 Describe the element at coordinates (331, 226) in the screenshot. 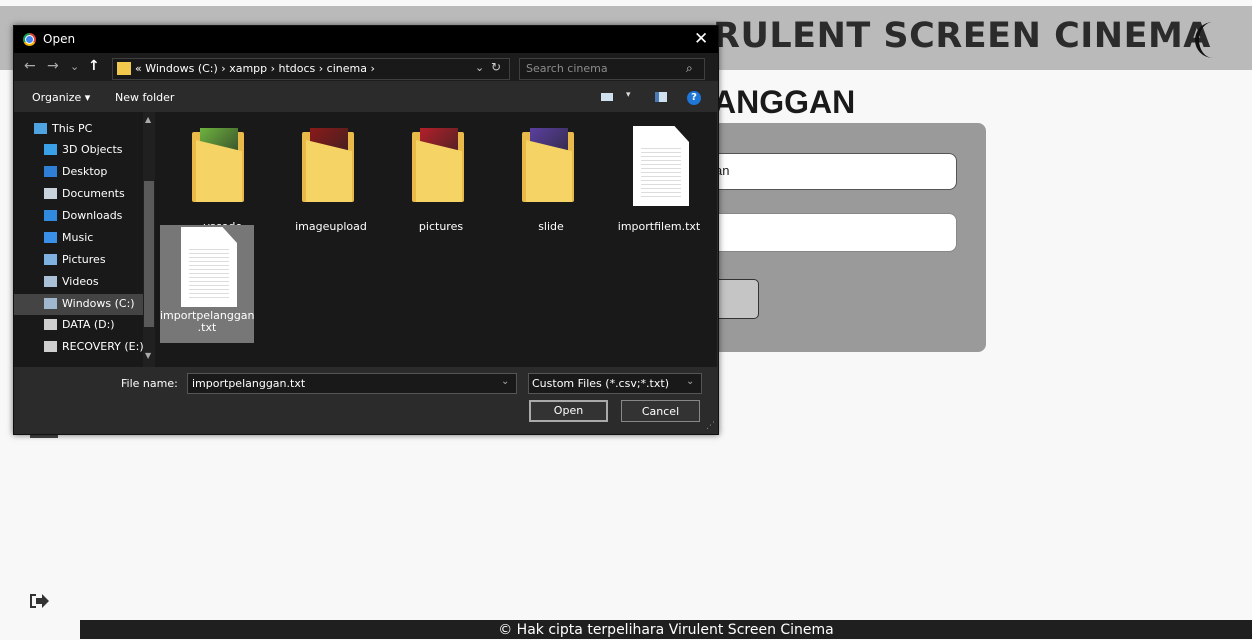

I see `file-label: imageupload` at that location.